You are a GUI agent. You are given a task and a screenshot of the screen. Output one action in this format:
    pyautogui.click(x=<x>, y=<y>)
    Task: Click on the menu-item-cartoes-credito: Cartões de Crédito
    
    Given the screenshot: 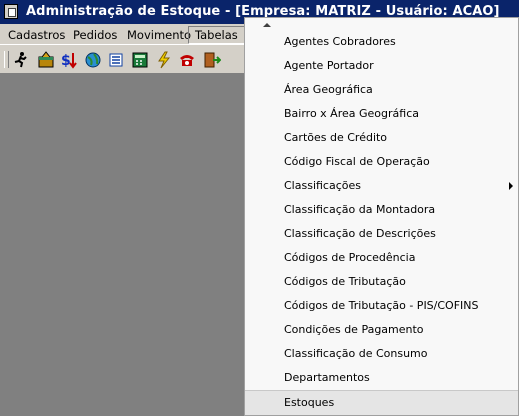 What is the action you would take?
    pyautogui.click(x=381, y=138)
    